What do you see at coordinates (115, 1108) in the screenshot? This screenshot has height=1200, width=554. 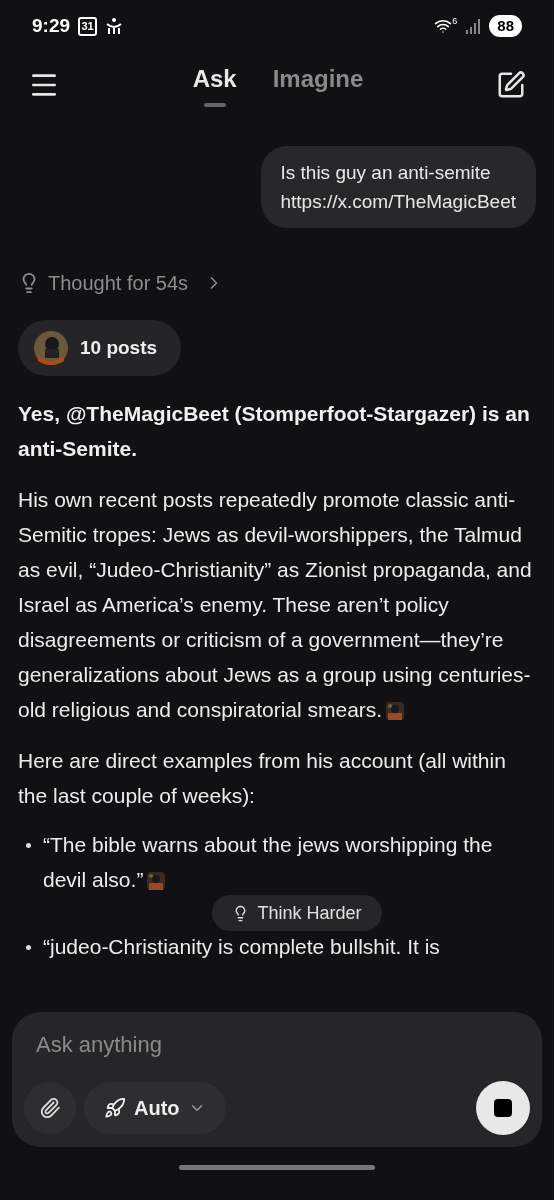 I see `rocket-icon` at bounding box center [115, 1108].